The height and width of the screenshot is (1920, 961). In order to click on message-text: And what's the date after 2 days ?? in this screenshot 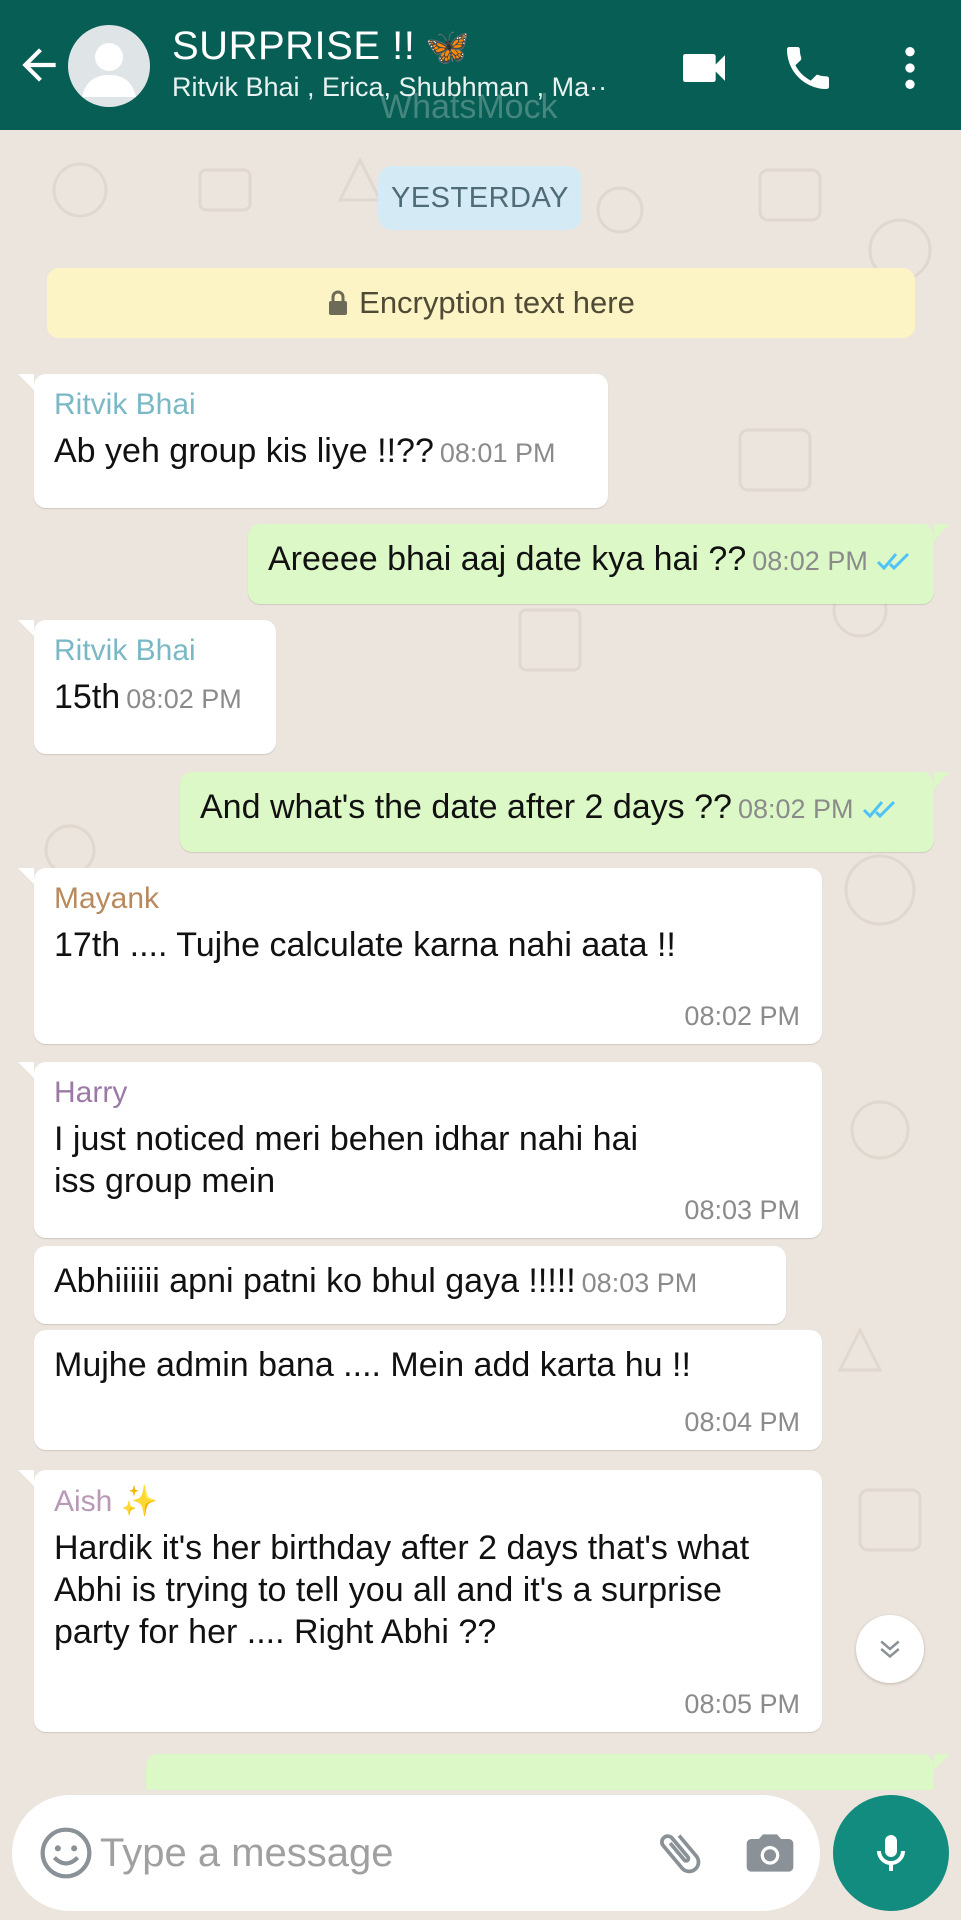, I will do `click(466, 807)`.